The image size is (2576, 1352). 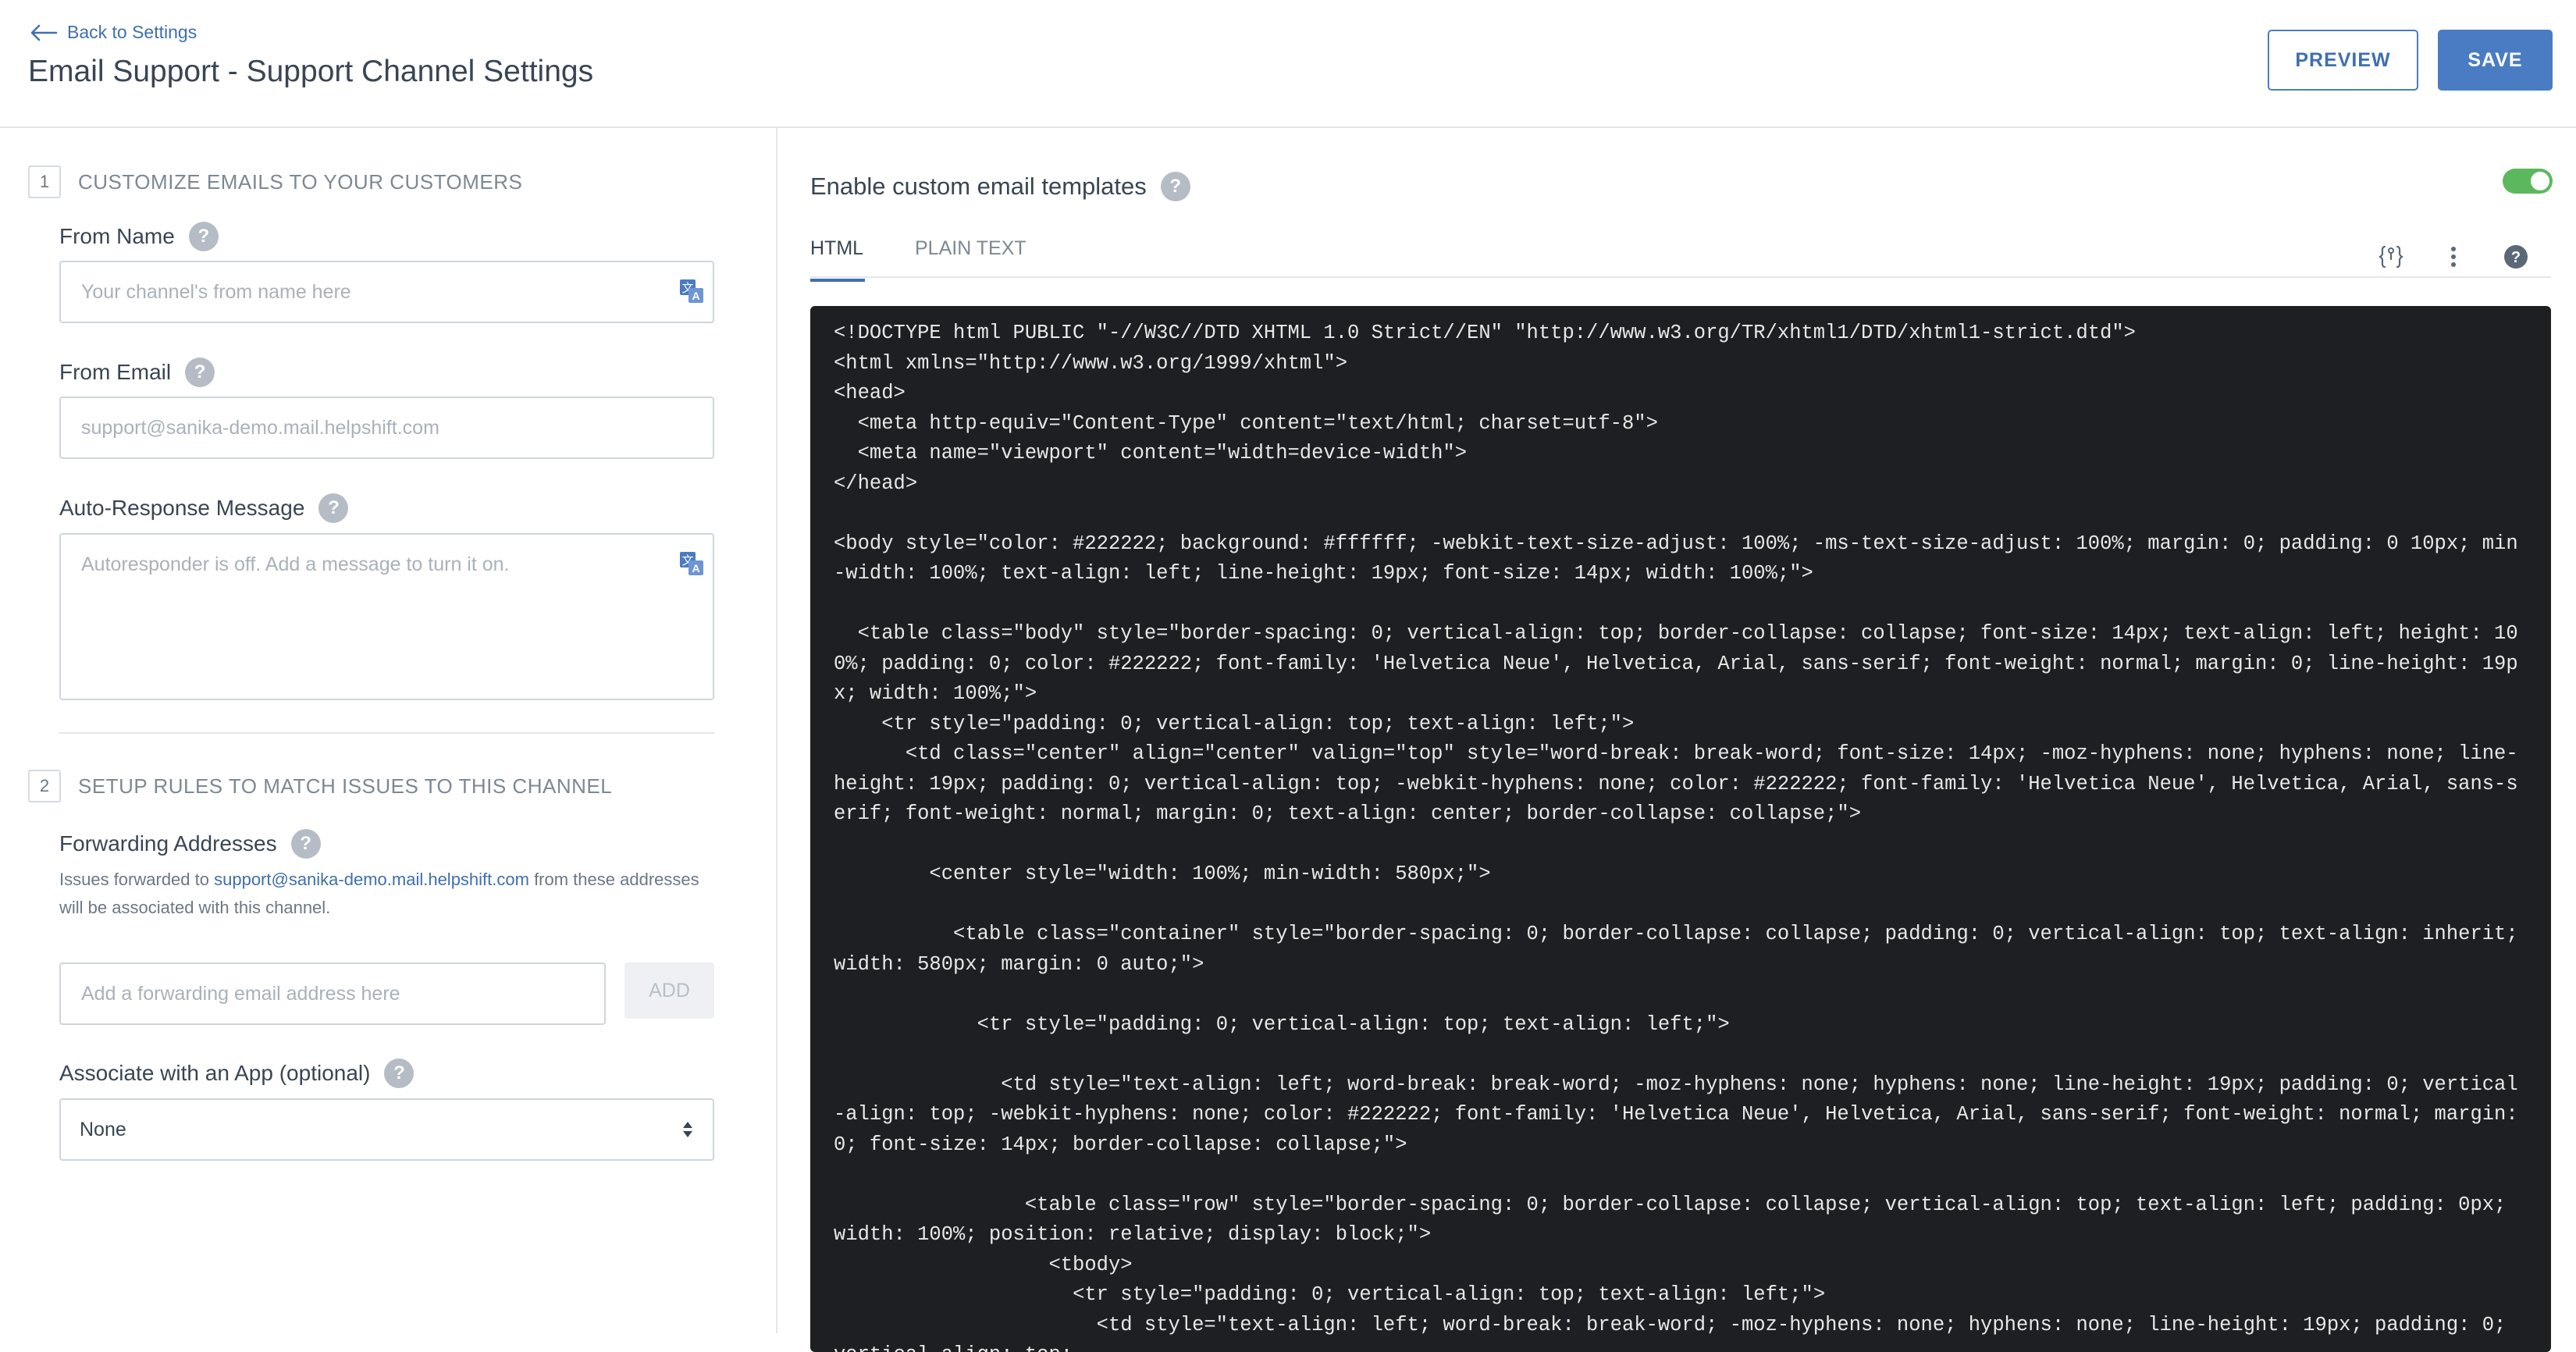 What do you see at coordinates (838, 259) in the screenshot?
I see `tab-html: HTML` at bounding box center [838, 259].